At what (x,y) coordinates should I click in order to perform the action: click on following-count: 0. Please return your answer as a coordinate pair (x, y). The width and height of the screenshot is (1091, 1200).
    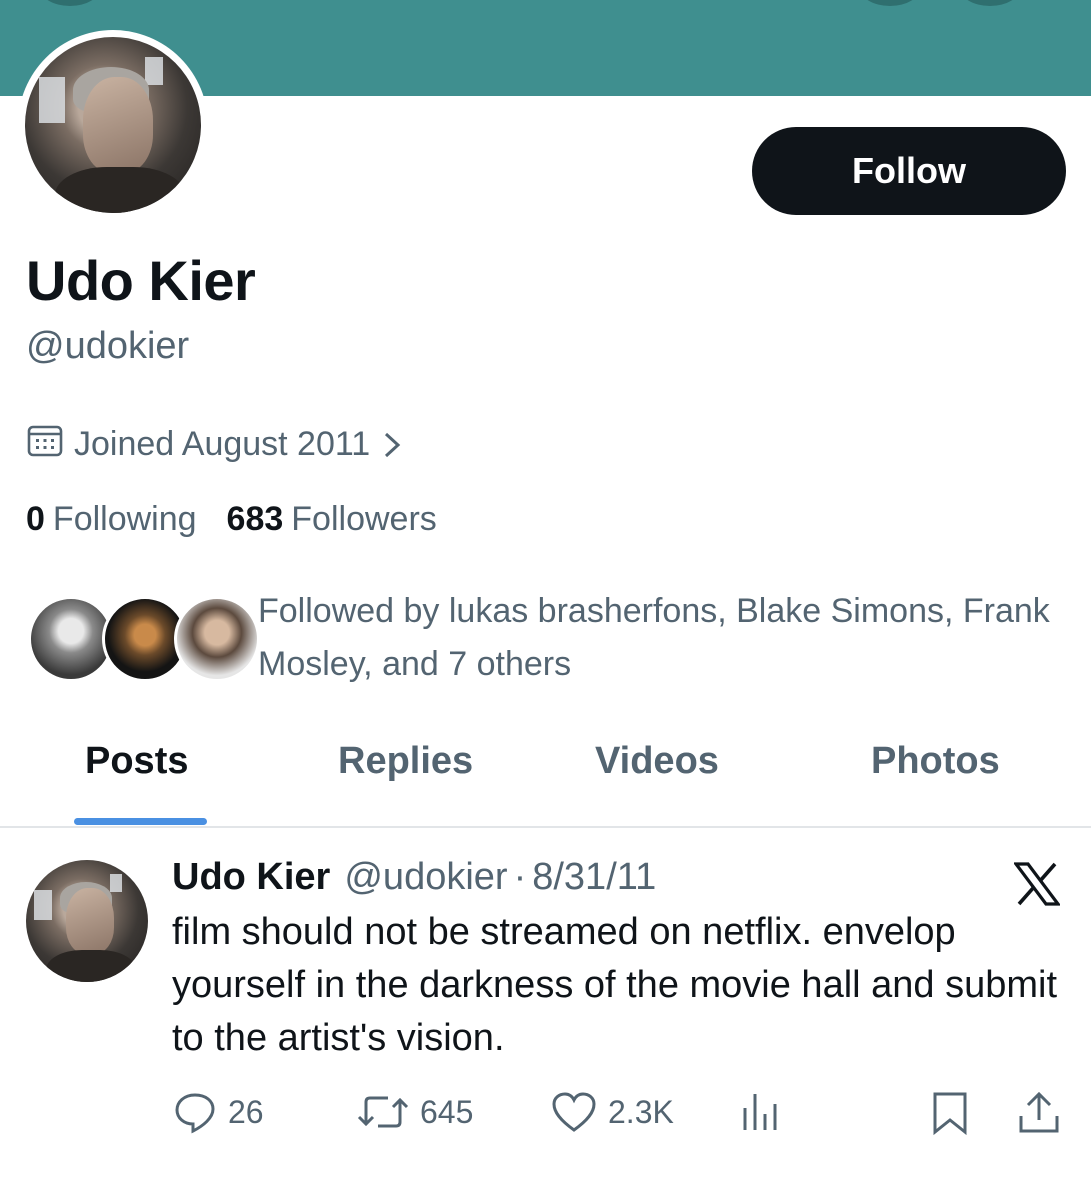
    Looking at the image, I should click on (35, 519).